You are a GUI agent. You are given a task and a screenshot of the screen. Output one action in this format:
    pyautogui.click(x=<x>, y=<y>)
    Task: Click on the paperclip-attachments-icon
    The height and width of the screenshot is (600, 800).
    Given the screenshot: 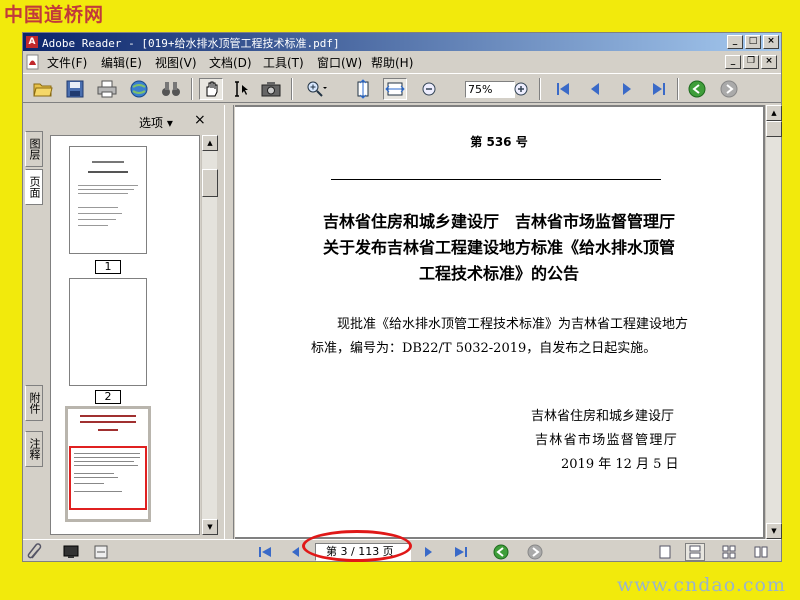 What is the action you would take?
    pyautogui.click(x=35, y=552)
    